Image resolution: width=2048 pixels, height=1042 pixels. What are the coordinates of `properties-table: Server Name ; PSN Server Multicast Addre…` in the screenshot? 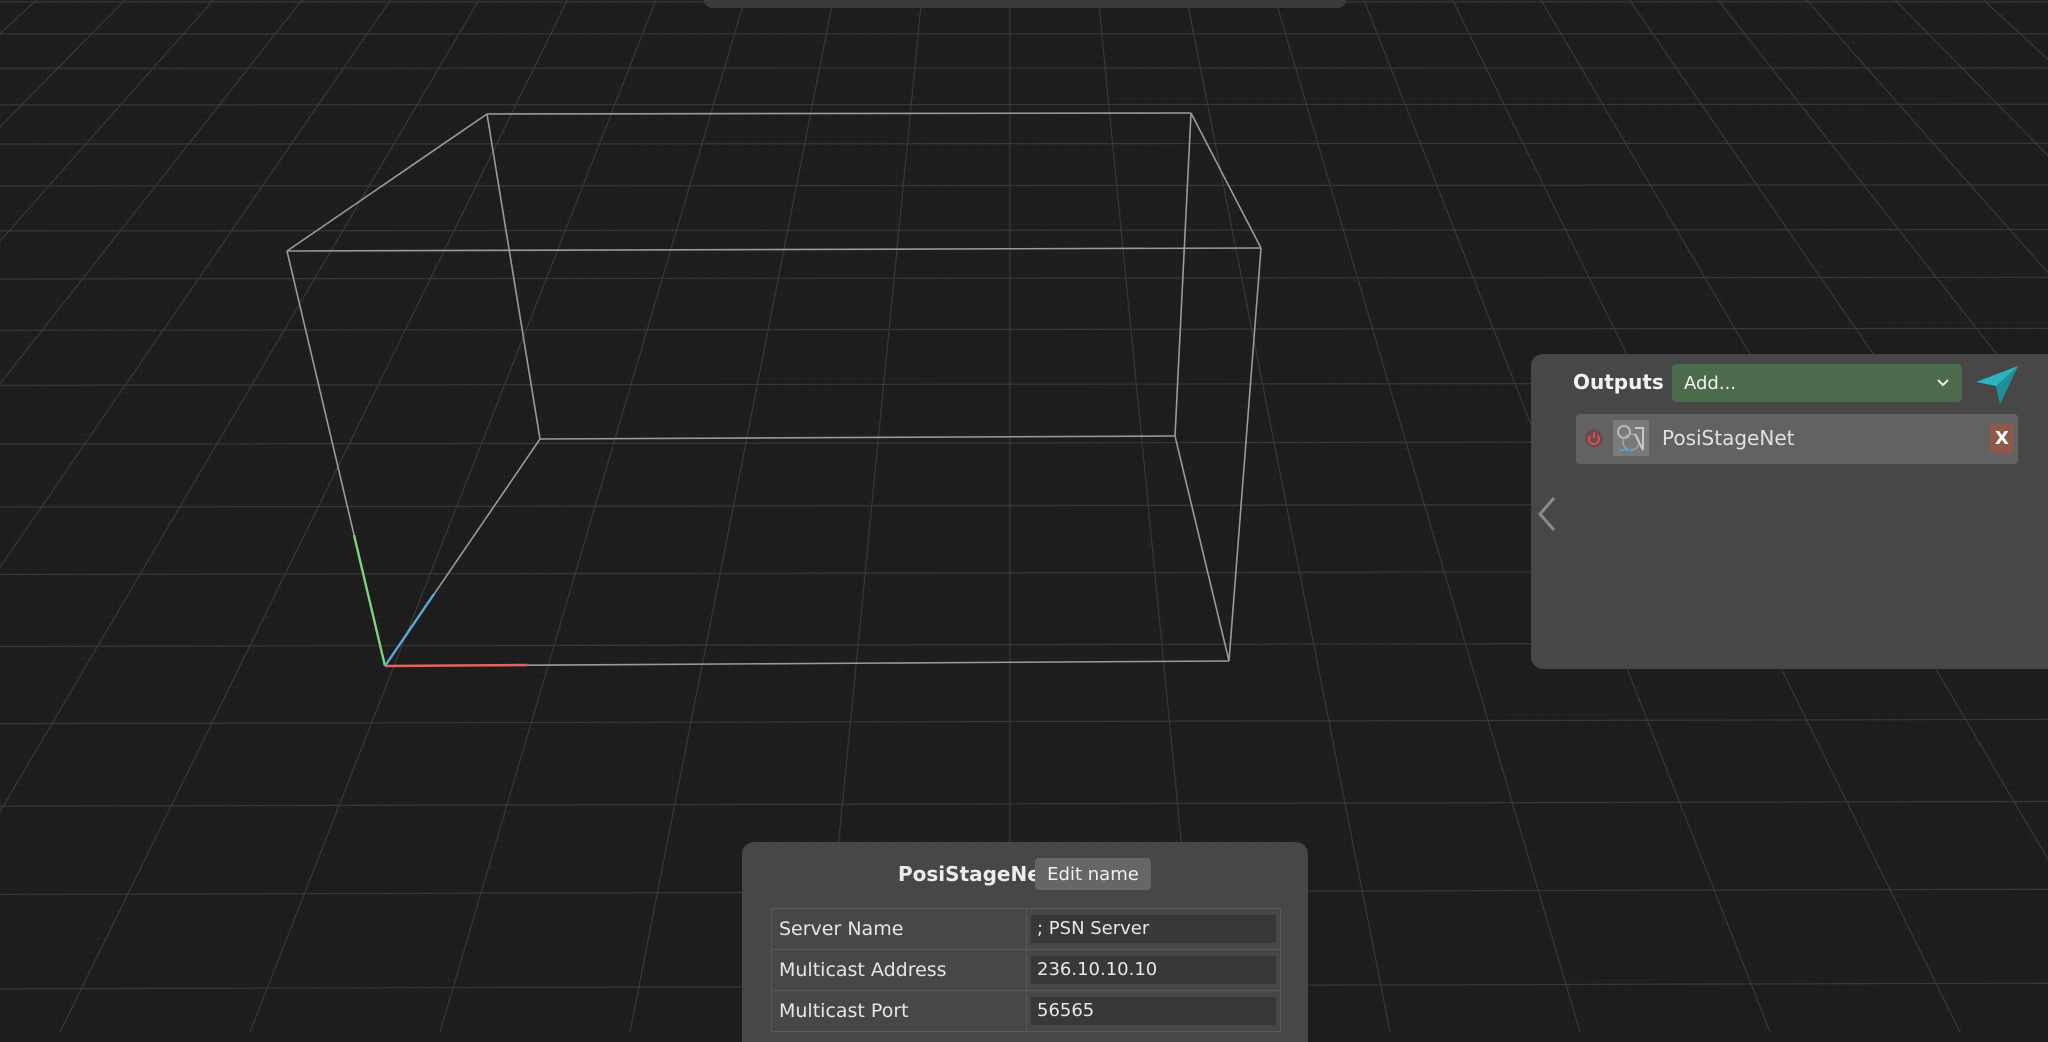 It's located at (1026, 970).